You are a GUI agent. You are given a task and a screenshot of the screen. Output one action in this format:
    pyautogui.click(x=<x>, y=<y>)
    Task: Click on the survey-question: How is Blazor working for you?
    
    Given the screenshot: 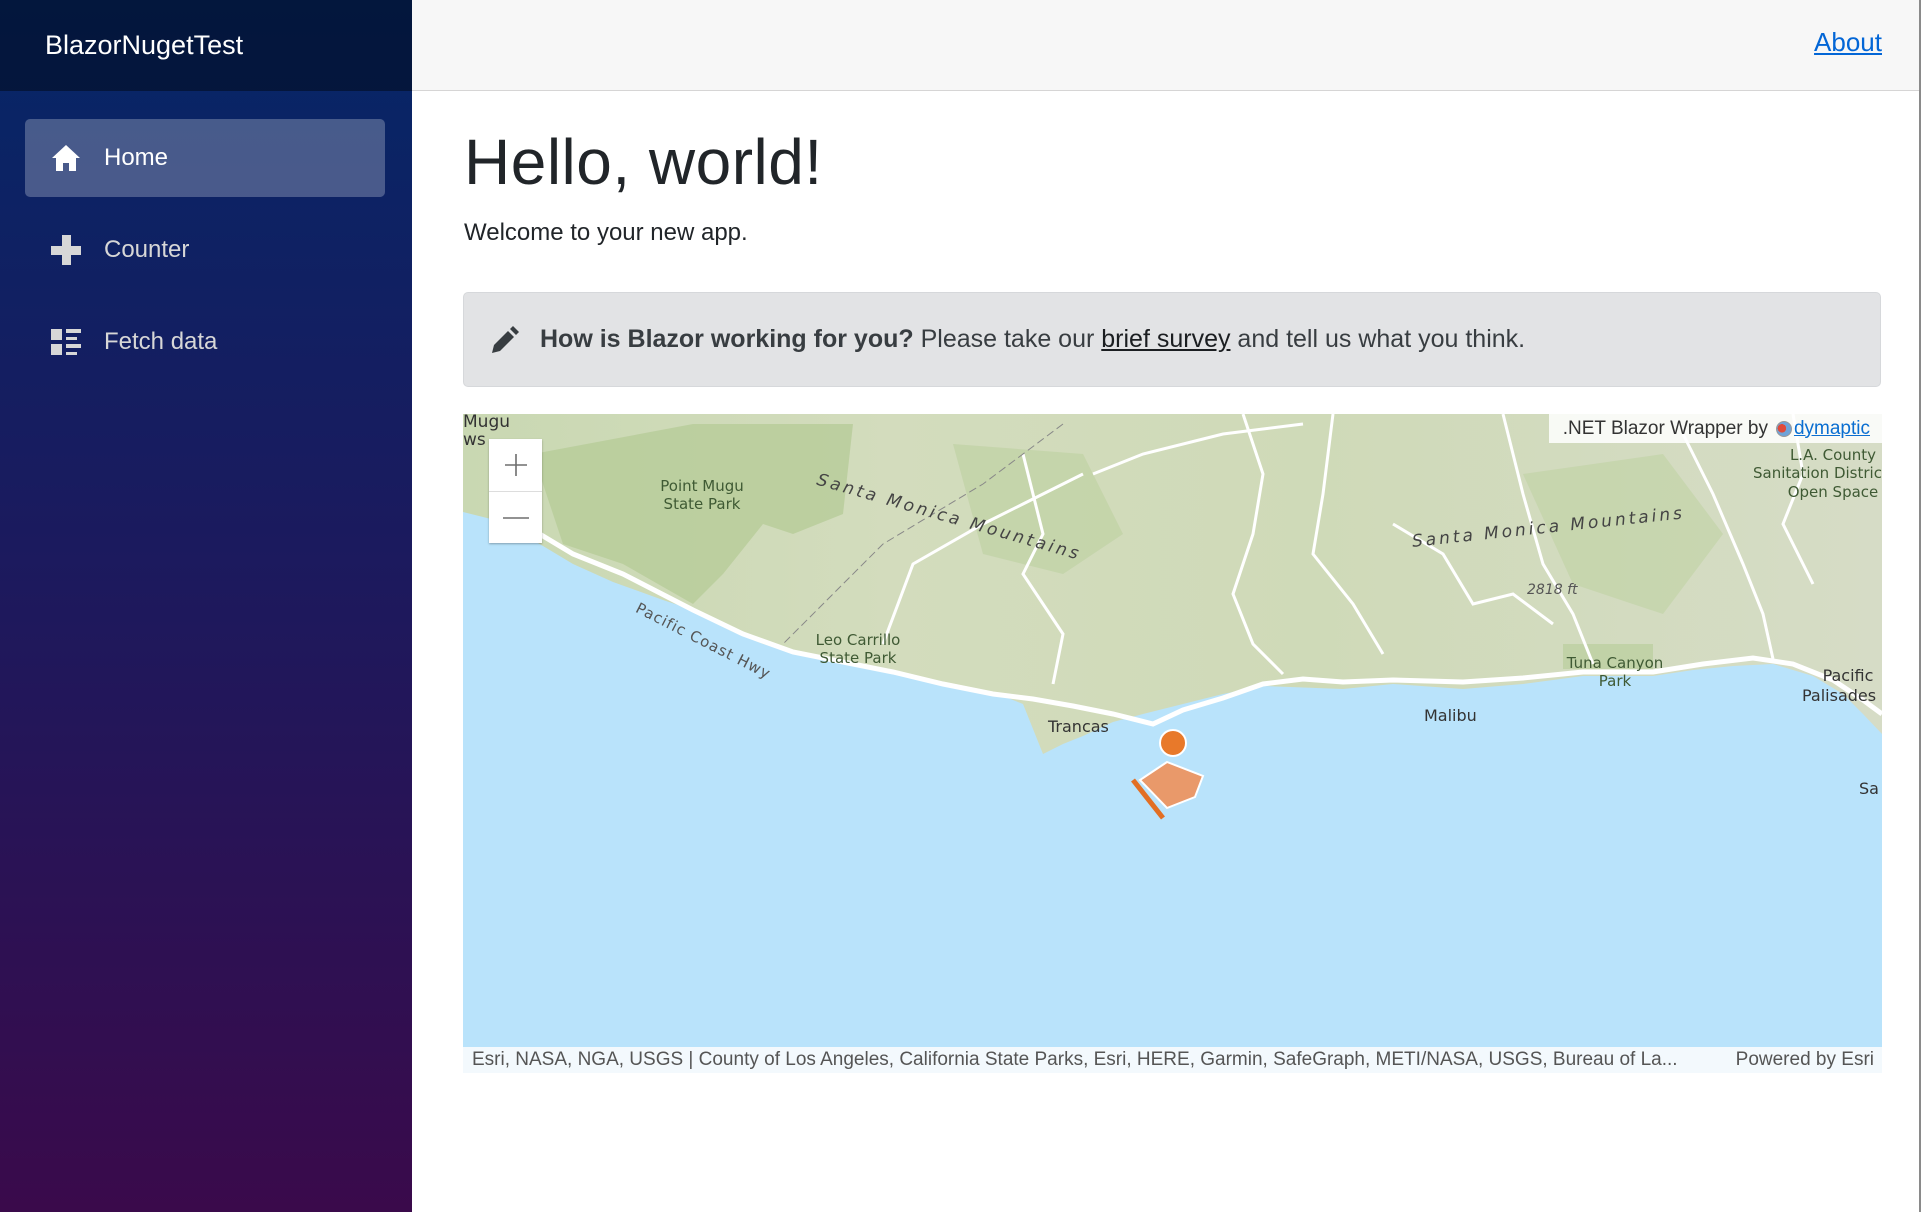 What is the action you would take?
    pyautogui.click(x=727, y=339)
    